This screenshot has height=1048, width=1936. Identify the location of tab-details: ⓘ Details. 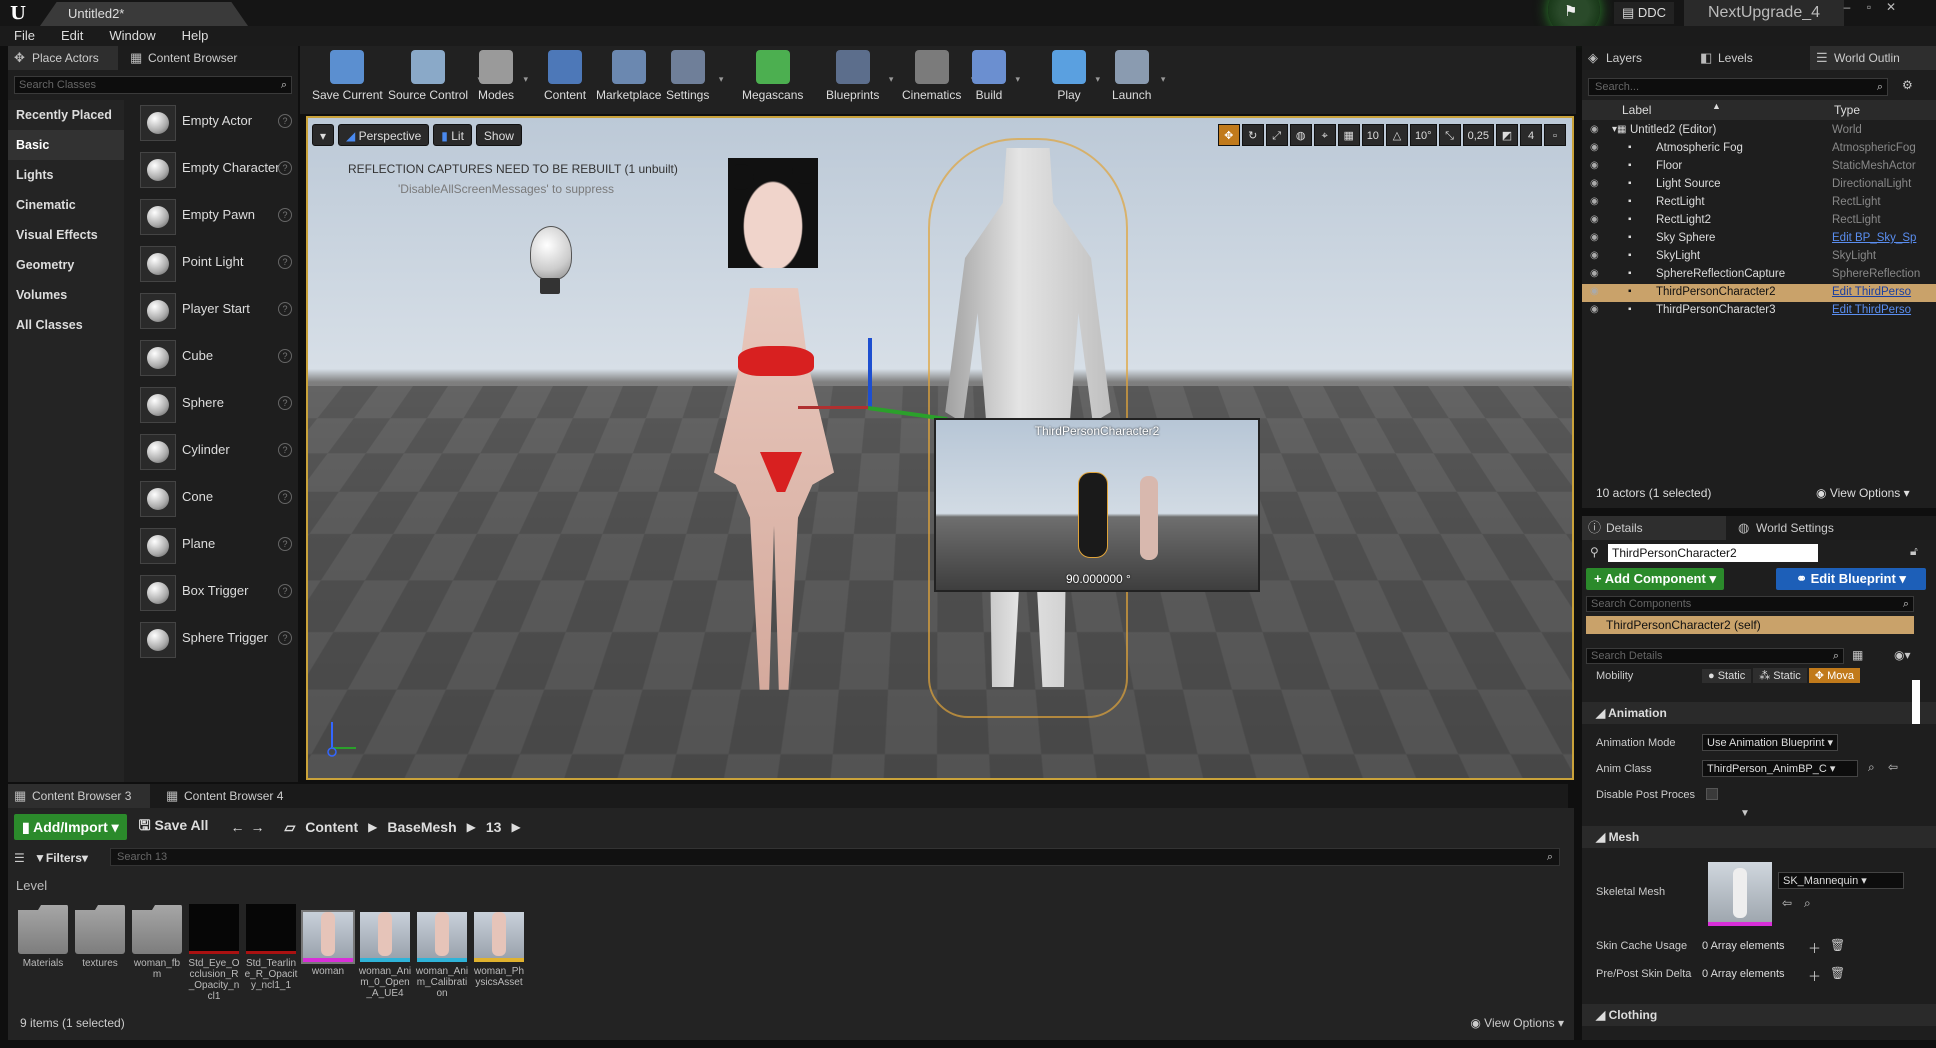
(1654, 528).